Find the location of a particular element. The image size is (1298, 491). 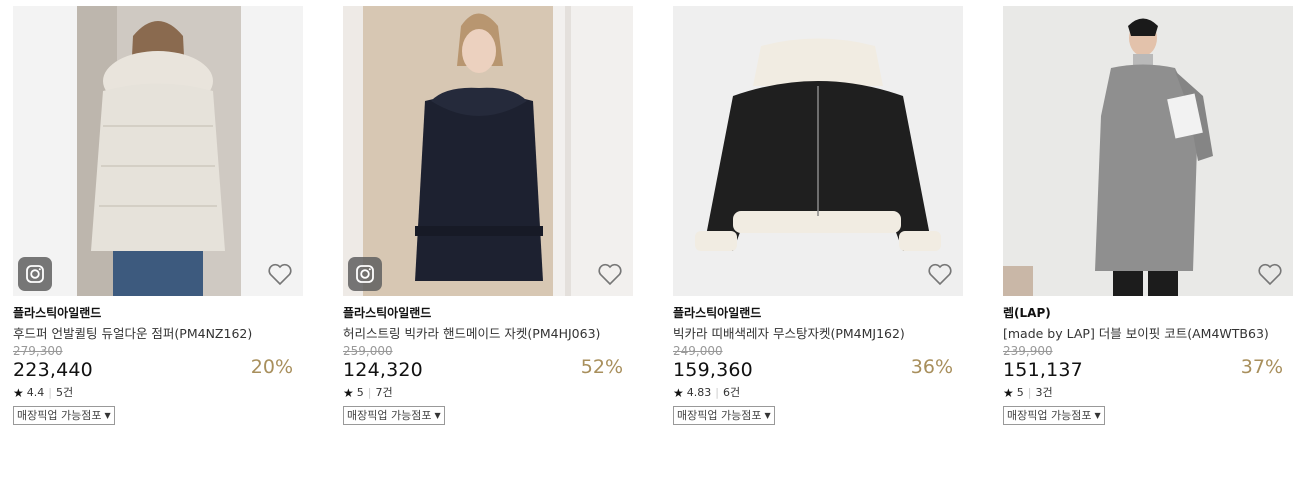

rating-value: 4.83 is located at coordinates (699, 392).